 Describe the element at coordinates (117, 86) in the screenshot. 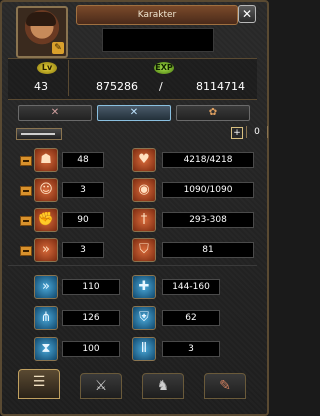

I see `exp-current: 875286` at that location.